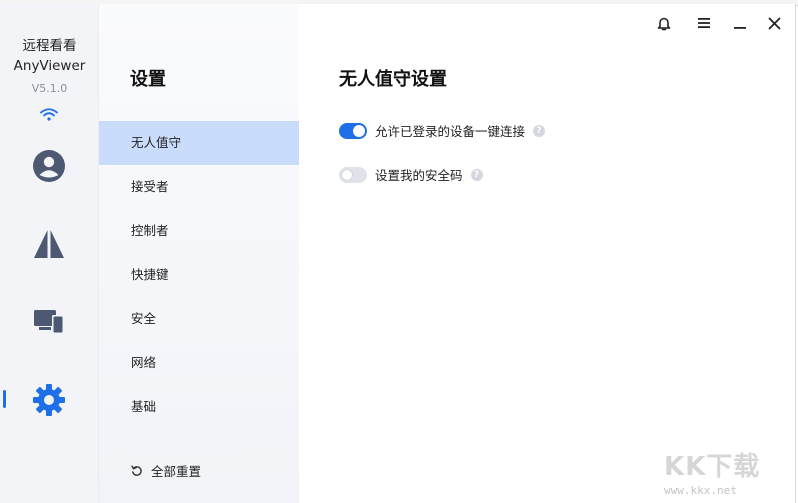 This screenshot has height=503, width=798. I want to click on security-code-toggle, so click(353, 174).